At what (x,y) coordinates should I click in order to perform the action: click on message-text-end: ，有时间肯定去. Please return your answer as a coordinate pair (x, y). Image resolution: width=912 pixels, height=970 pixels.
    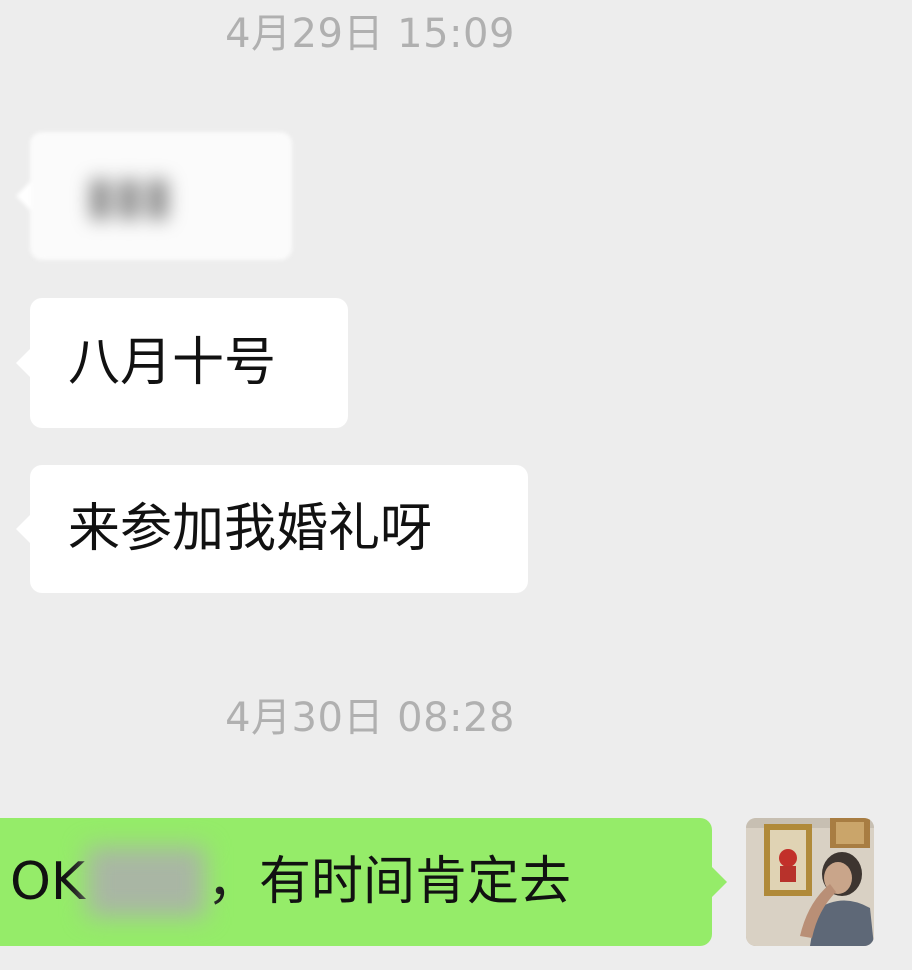
    Looking at the image, I should click on (389, 882).